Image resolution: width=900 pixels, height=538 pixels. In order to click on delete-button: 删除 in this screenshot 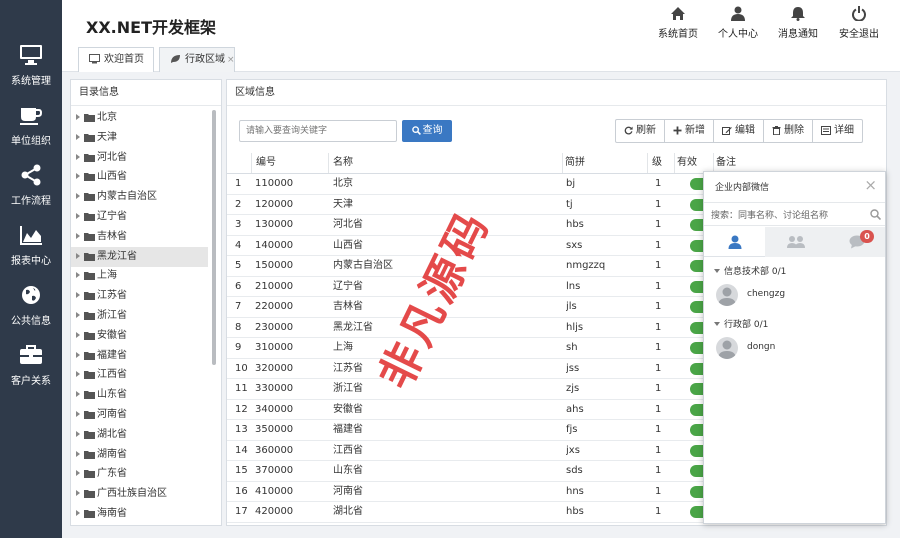, I will do `click(788, 131)`.